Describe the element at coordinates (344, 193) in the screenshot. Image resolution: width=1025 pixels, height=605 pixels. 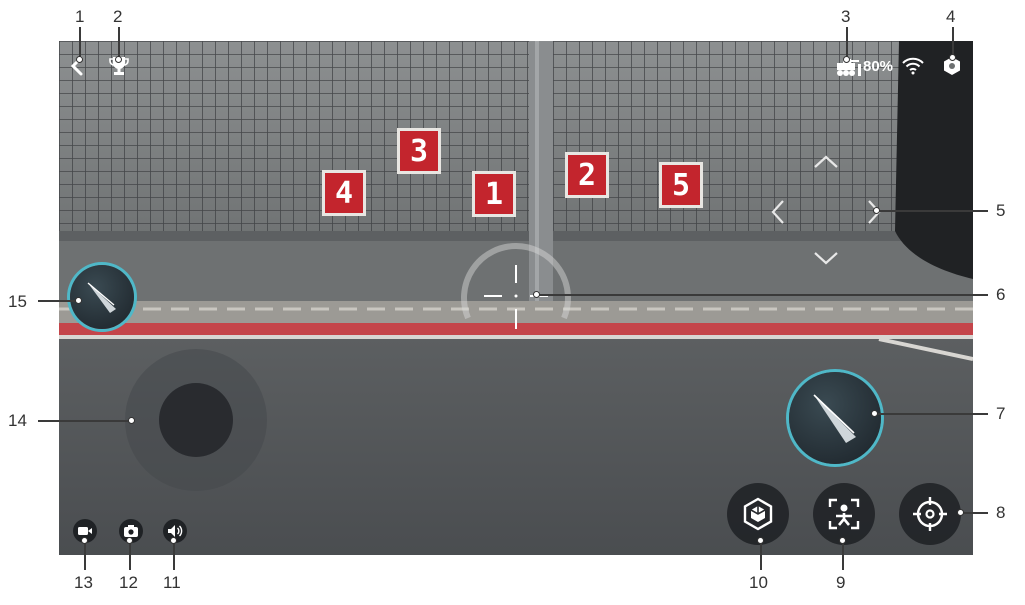
I see `target-card-4: 4` at that location.